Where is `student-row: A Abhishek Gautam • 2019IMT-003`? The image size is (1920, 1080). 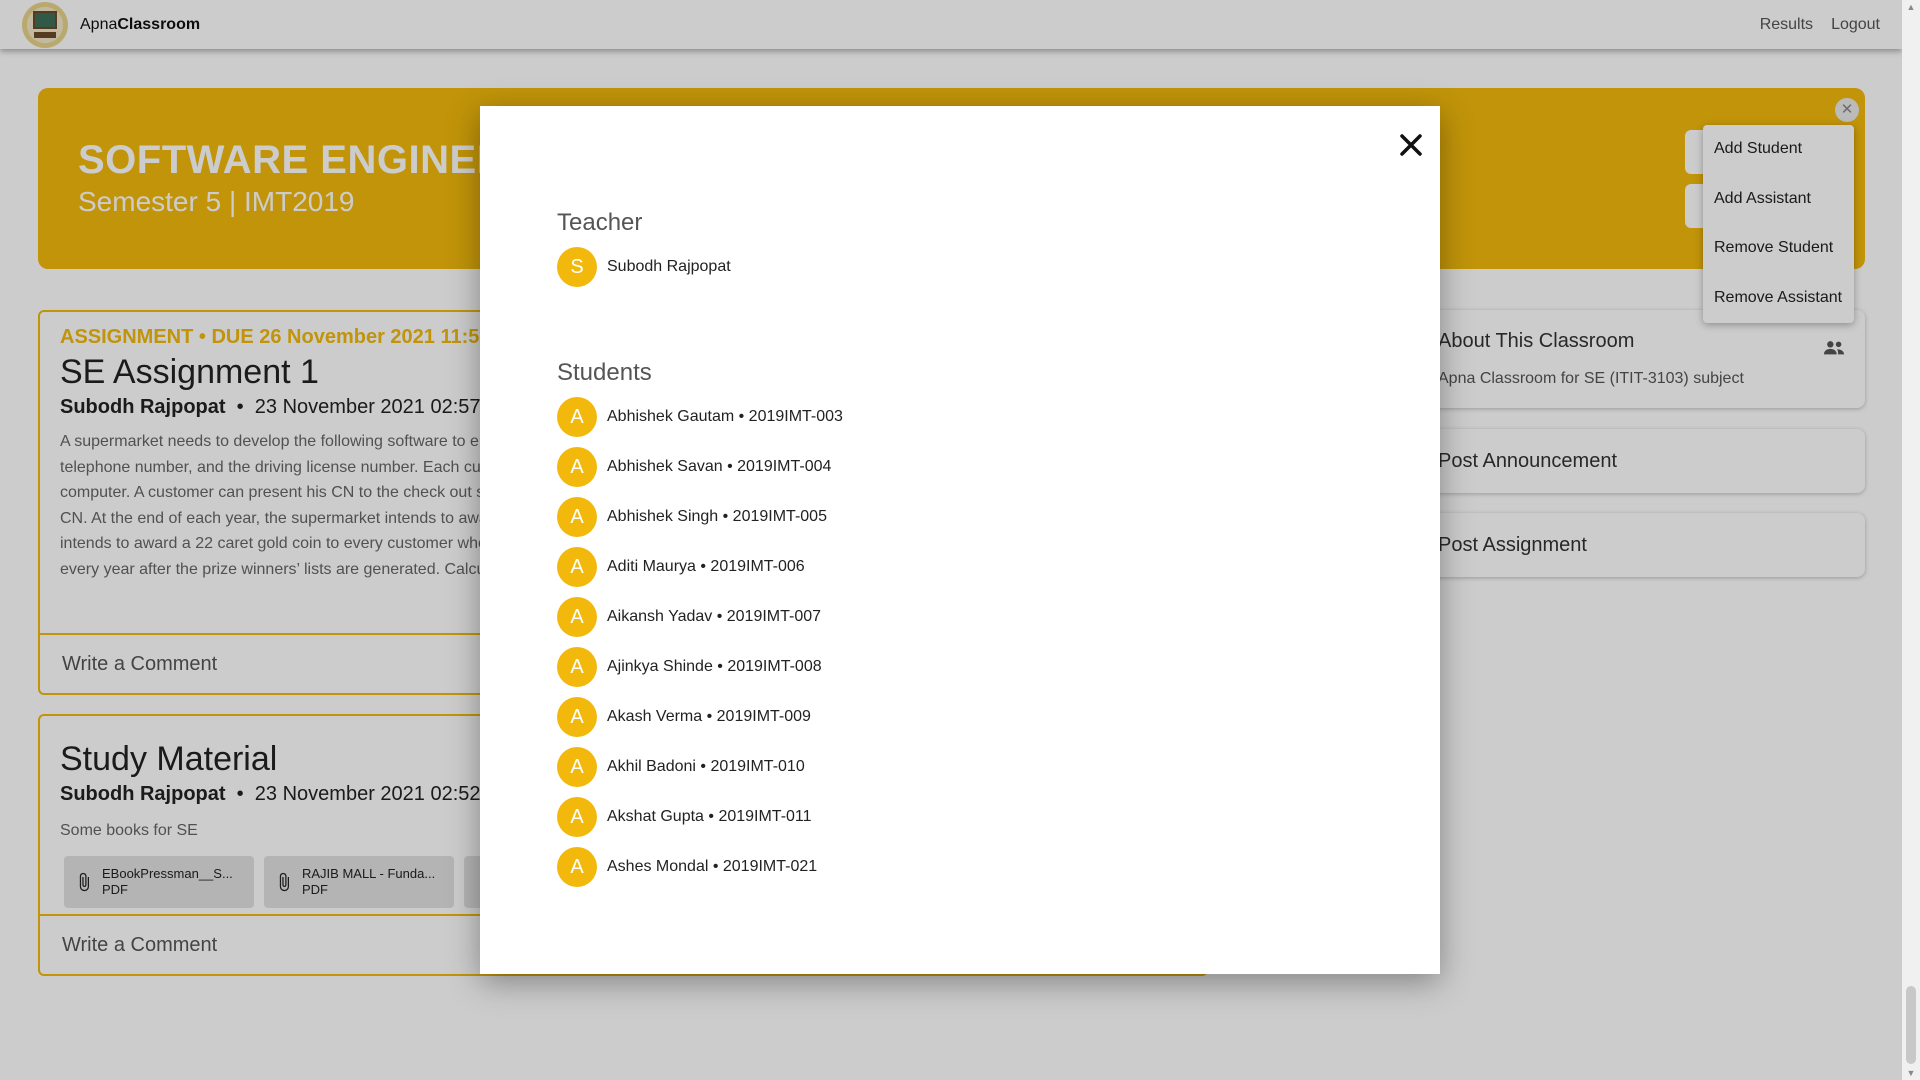 student-row: A Abhishek Gautam • 2019IMT-003 is located at coordinates (700, 417).